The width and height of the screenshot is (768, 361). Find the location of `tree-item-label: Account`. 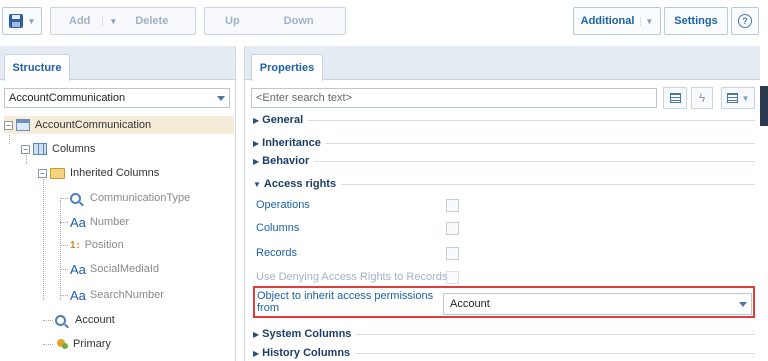

tree-item-label: Account is located at coordinates (95, 320).